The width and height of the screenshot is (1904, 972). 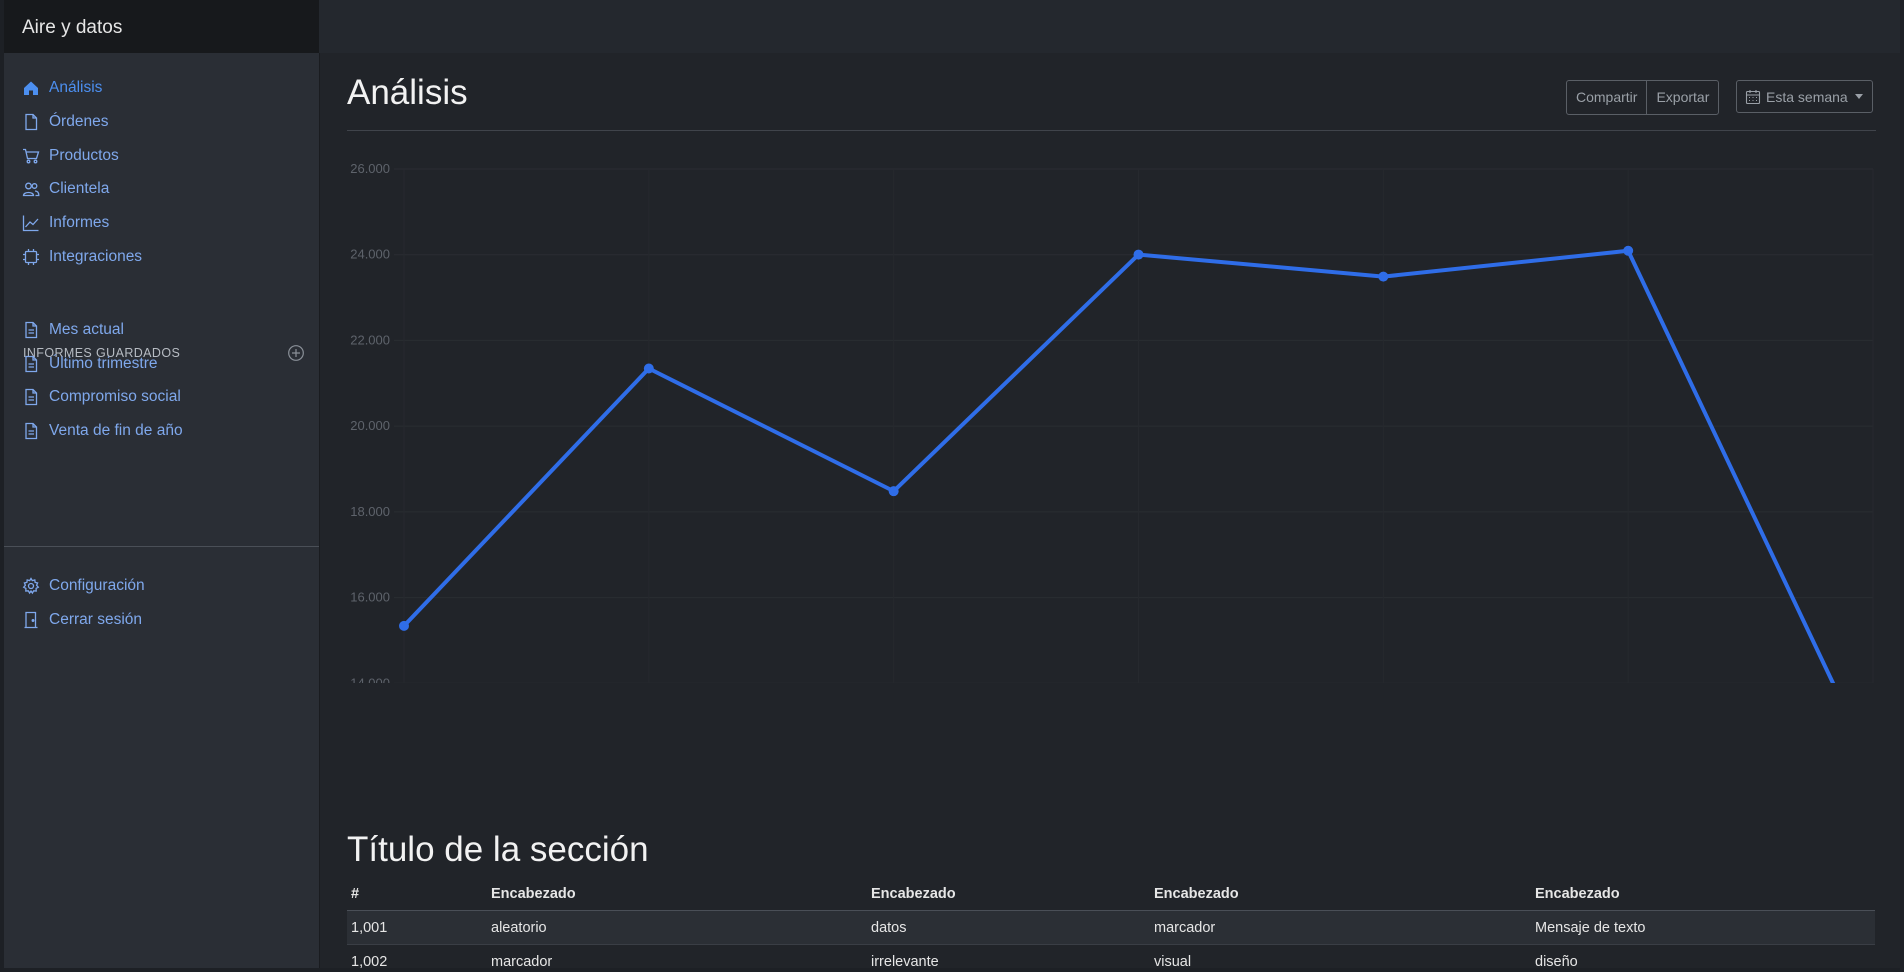 I want to click on sidebar-item-cerrar-sesion: Cerrar sesión, so click(x=162, y=620).